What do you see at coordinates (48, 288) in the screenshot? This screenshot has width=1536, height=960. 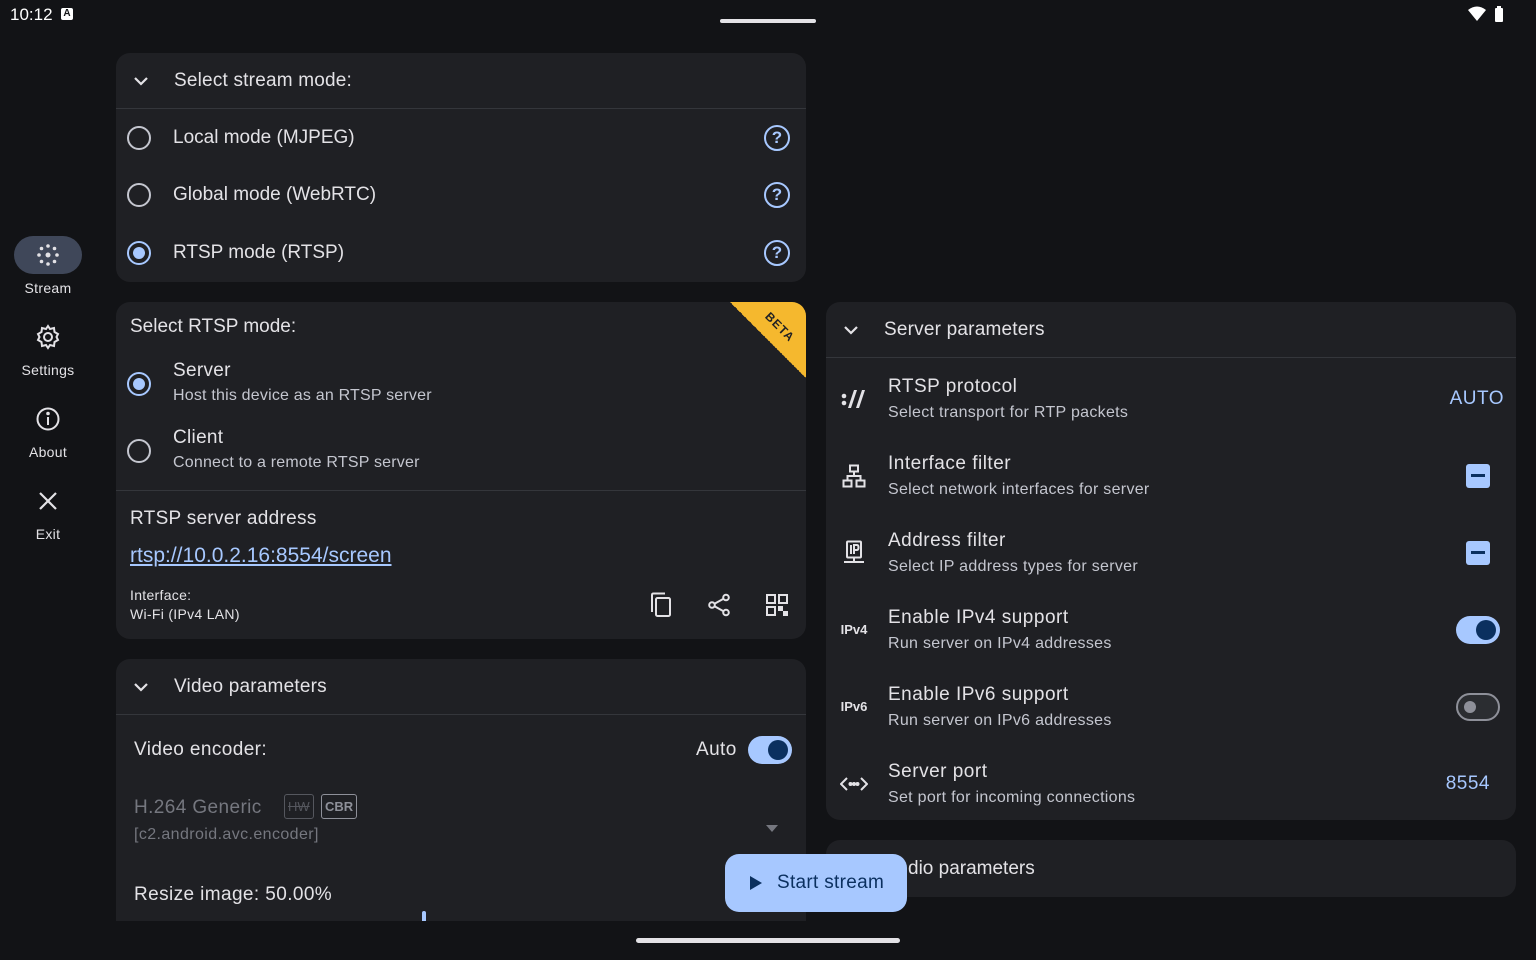 I see `rail-label: Stream` at bounding box center [48, 288].